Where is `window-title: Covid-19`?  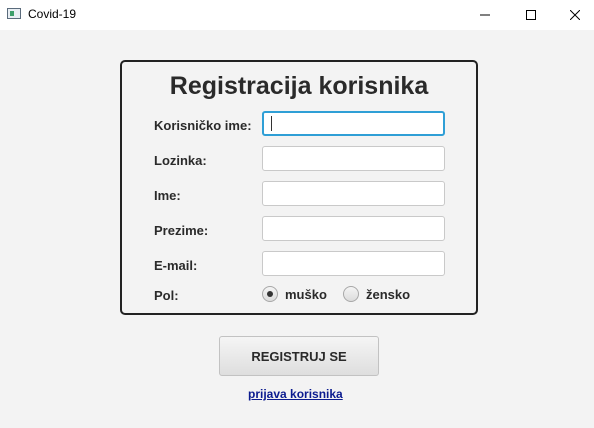
window-title: Covid-19 is located at coordinates (52, 14).